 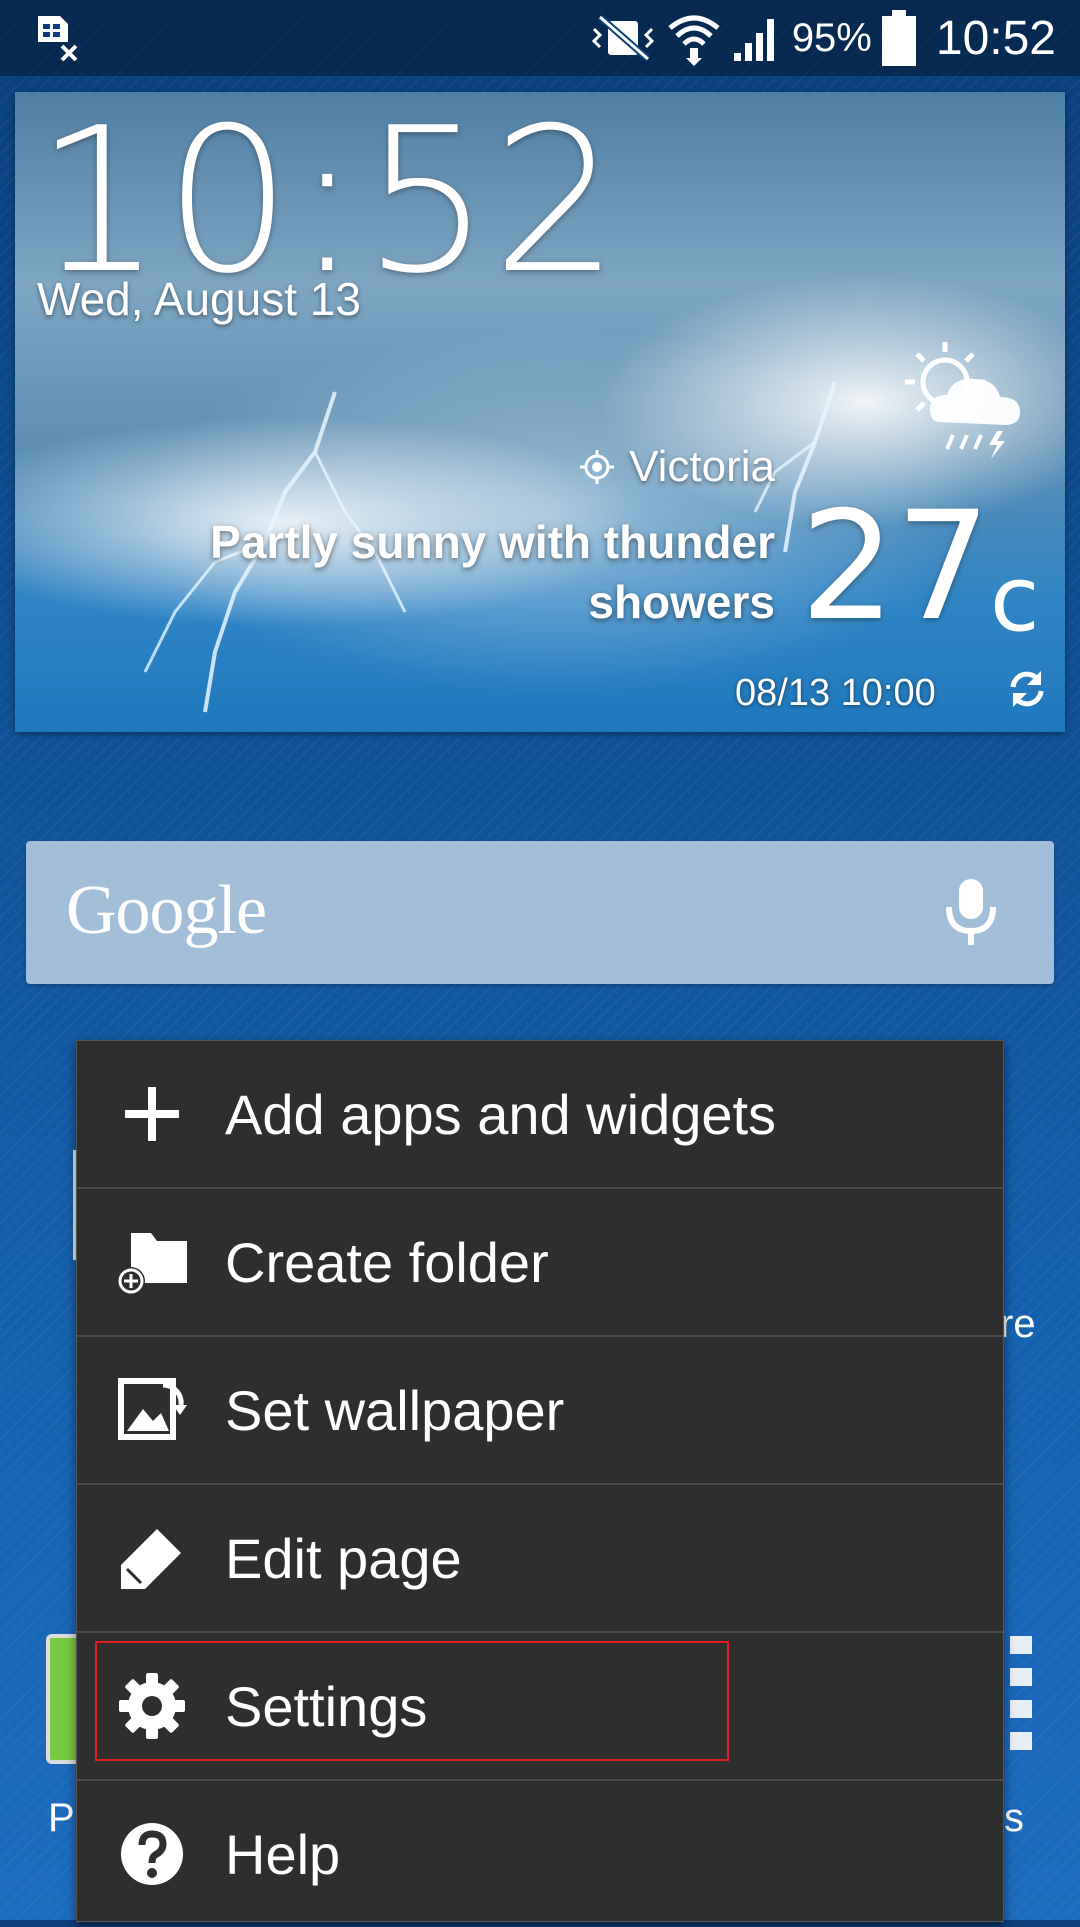 I want to click on menu-item-label: Add apps and widgets, so click(x=501, y=1114).